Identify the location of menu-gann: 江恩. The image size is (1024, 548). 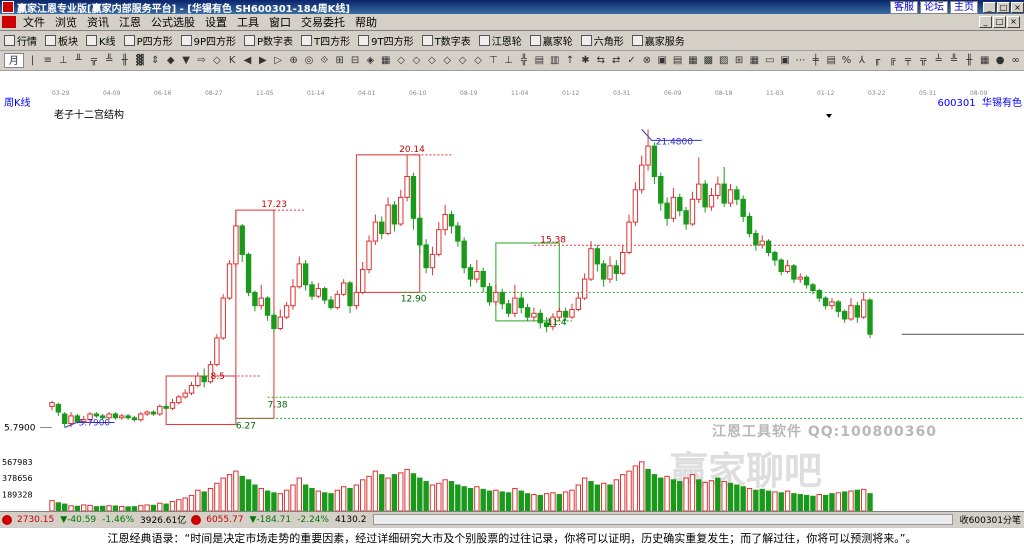
(130, 22).